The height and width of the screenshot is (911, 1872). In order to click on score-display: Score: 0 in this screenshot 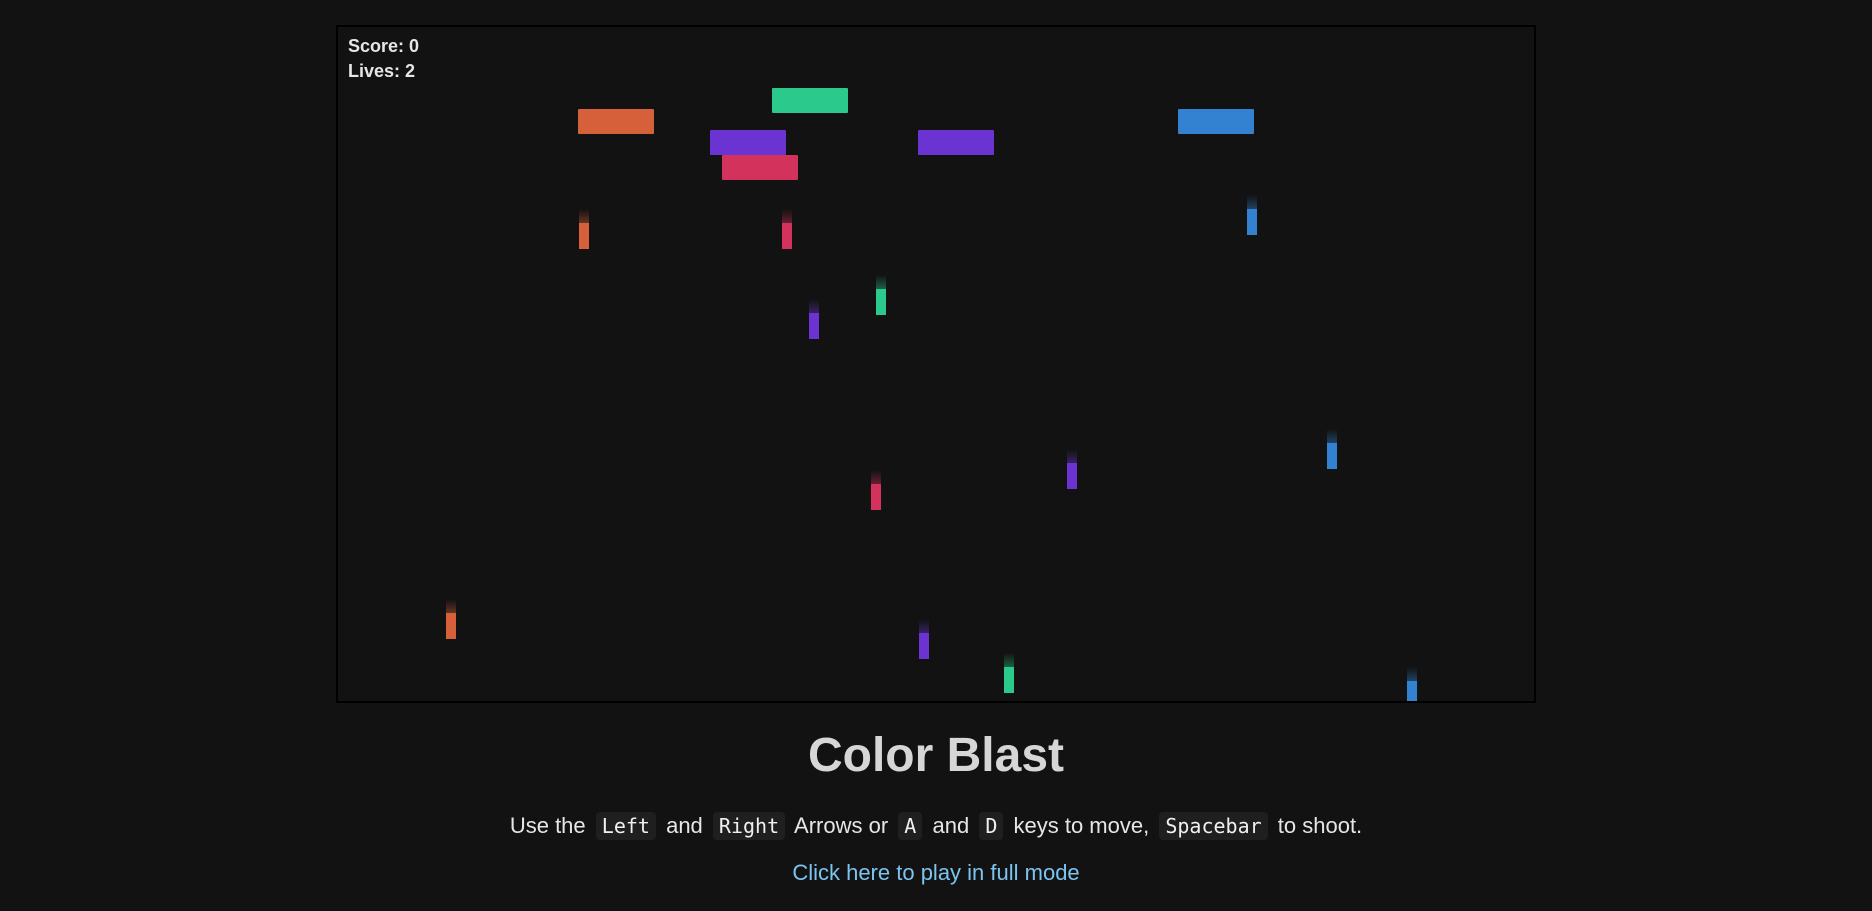, I will do `click(384, 46)`.